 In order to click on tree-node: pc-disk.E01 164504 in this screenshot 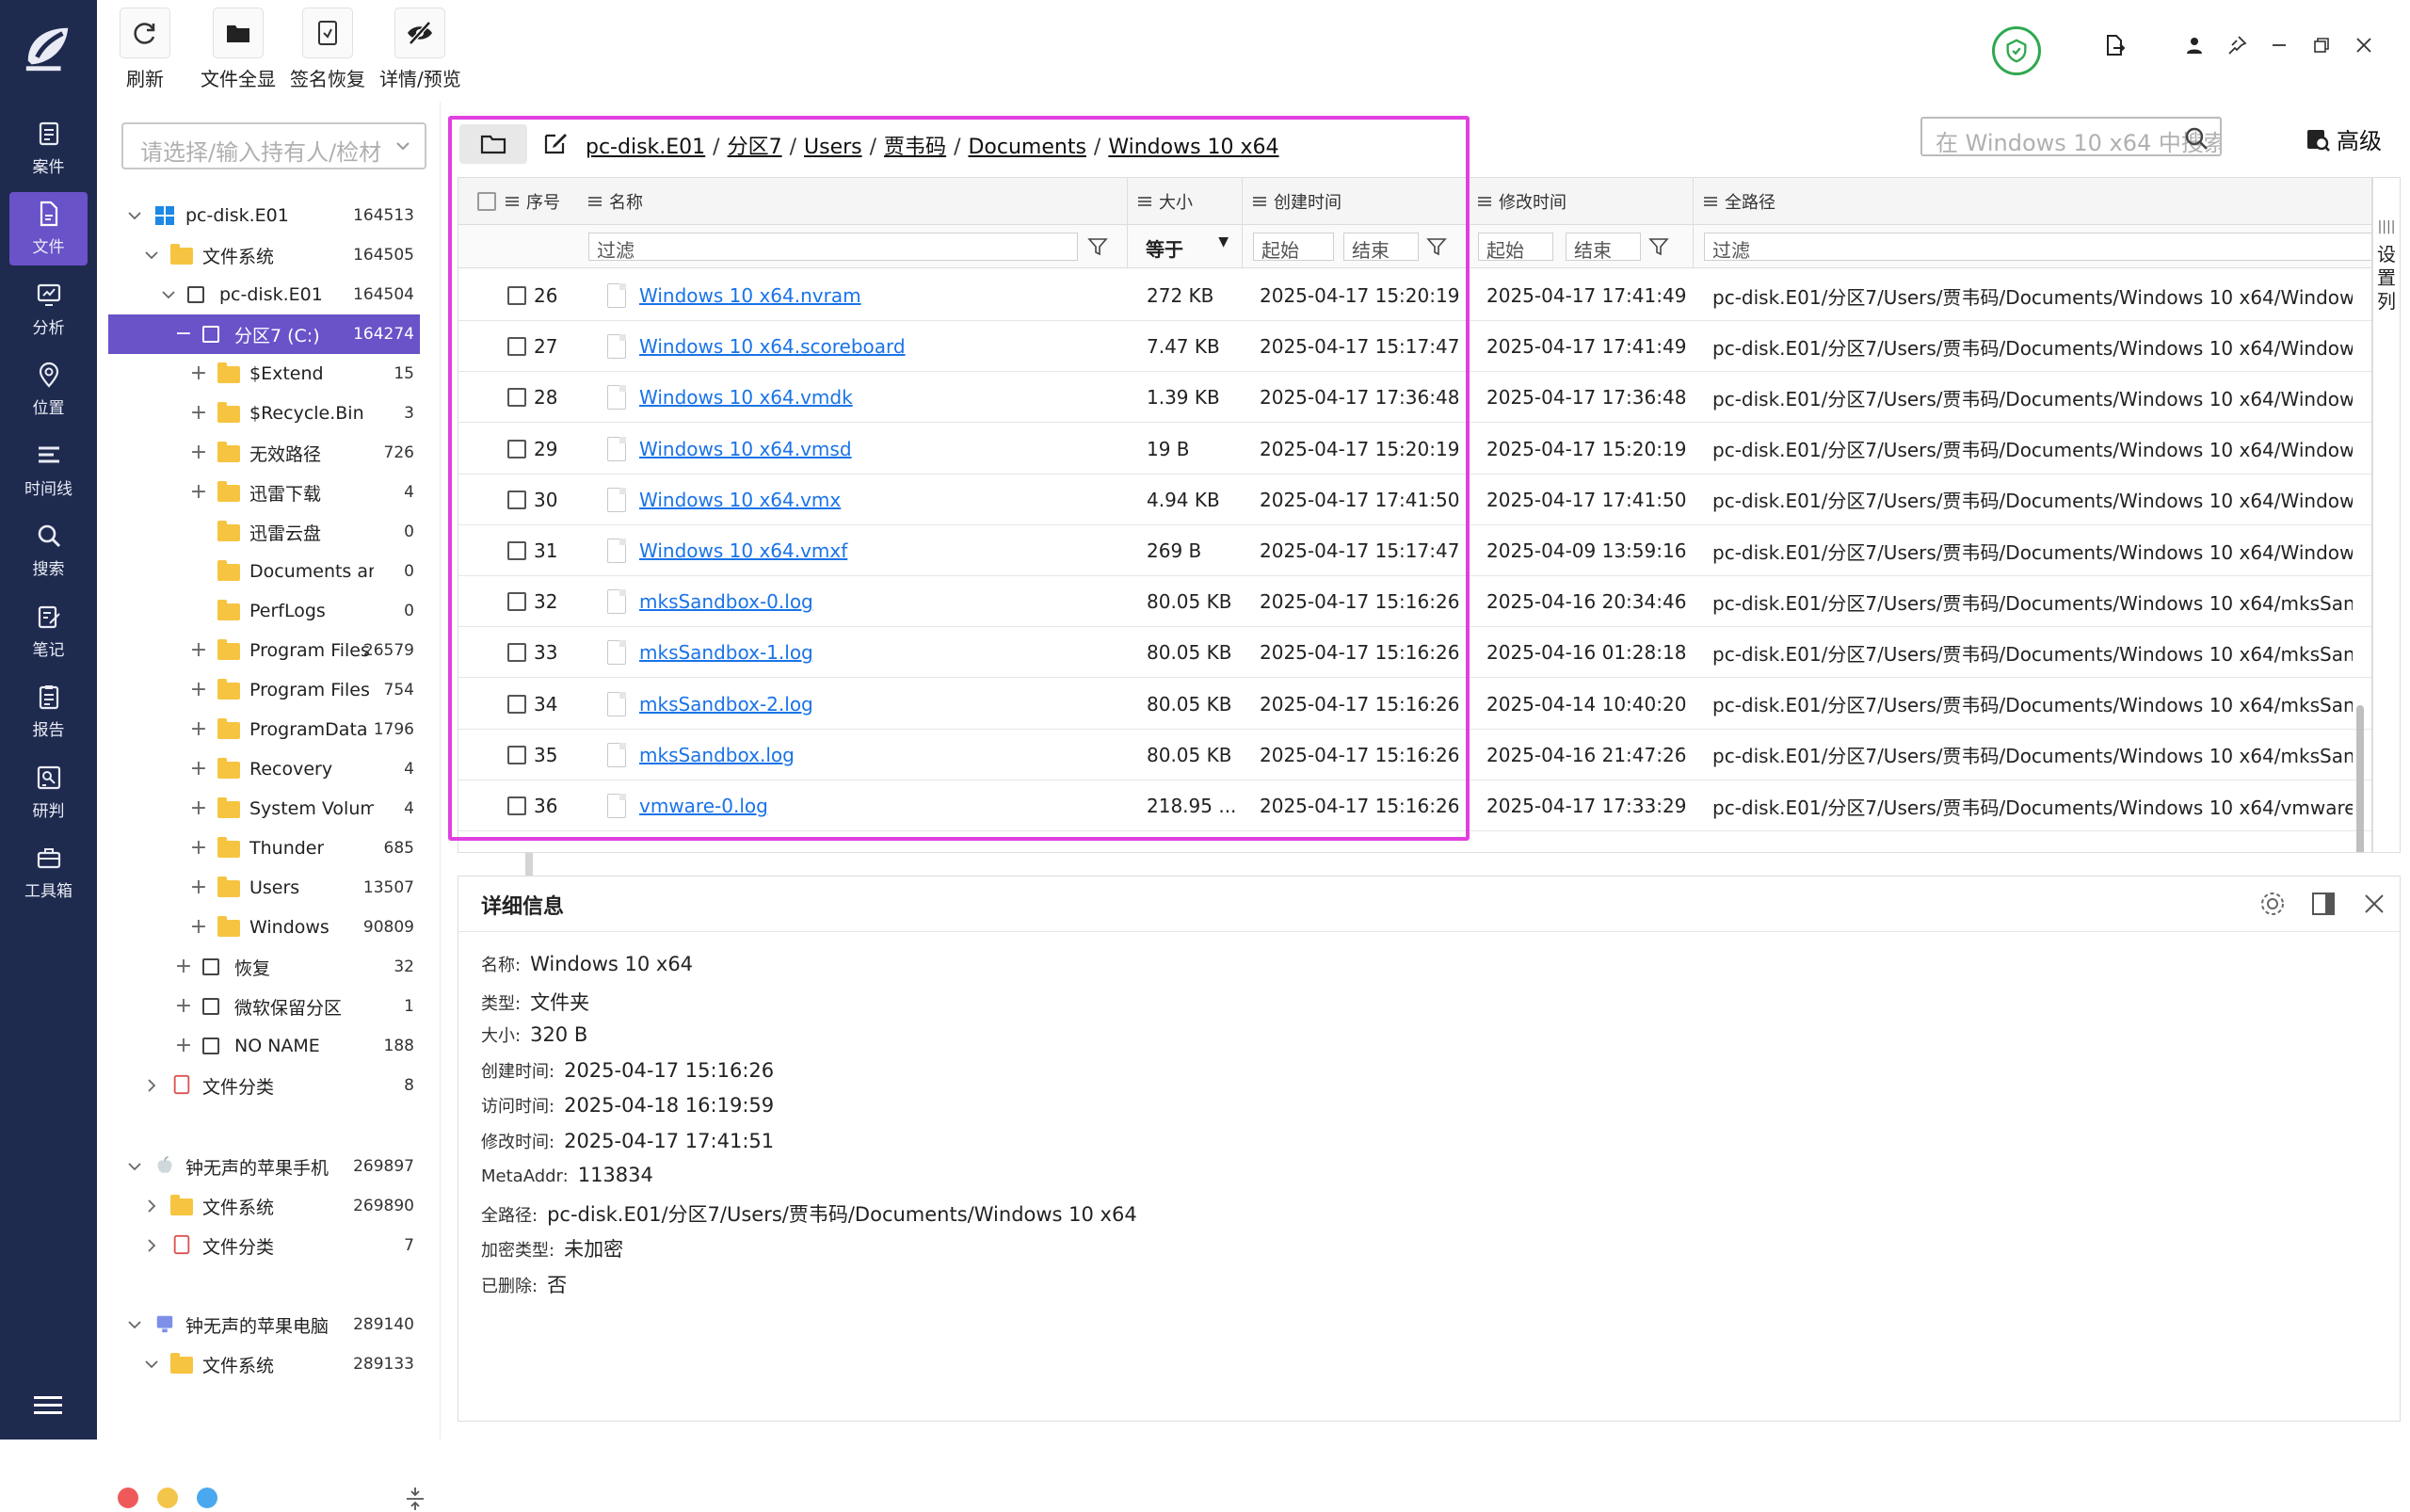, I will do `click(258, 294)`.